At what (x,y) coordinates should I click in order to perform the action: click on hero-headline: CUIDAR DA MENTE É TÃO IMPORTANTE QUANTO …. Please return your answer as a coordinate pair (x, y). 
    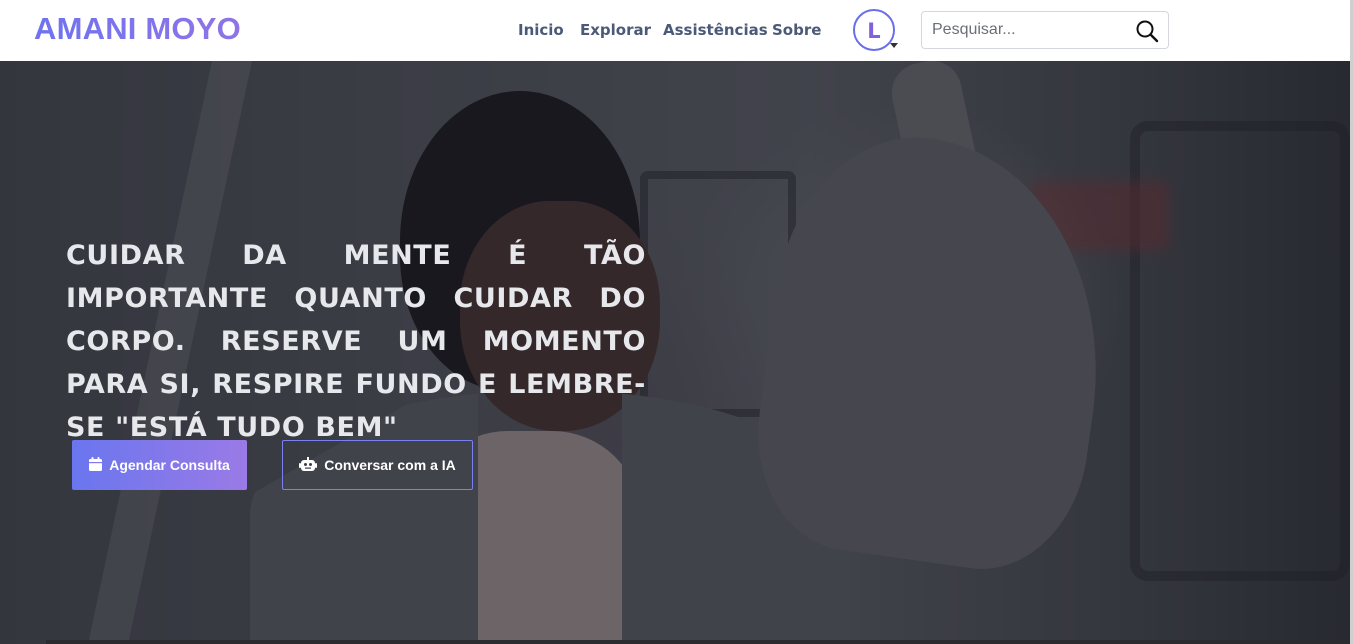
    Looking at the image, I should click on (356, 341).